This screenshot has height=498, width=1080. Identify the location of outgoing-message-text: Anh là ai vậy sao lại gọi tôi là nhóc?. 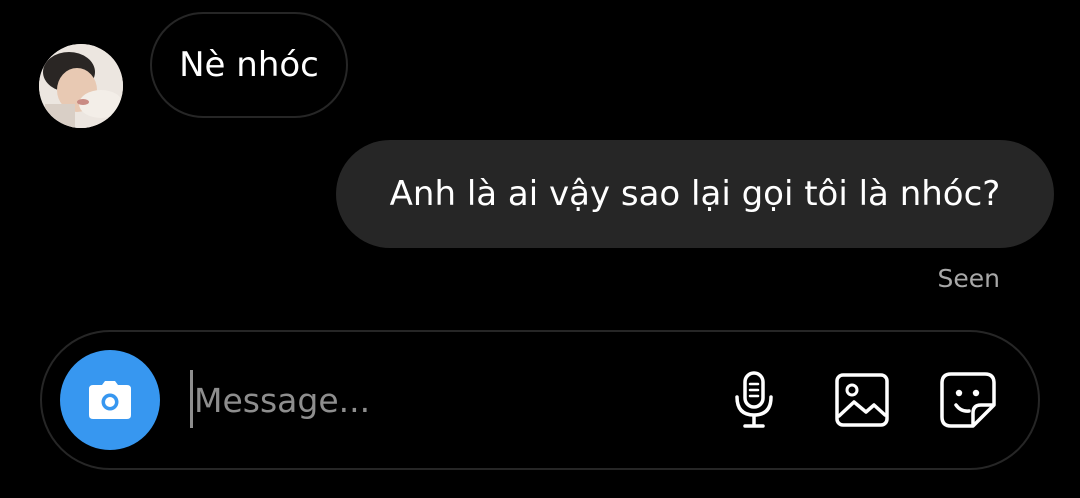
(695, 194).